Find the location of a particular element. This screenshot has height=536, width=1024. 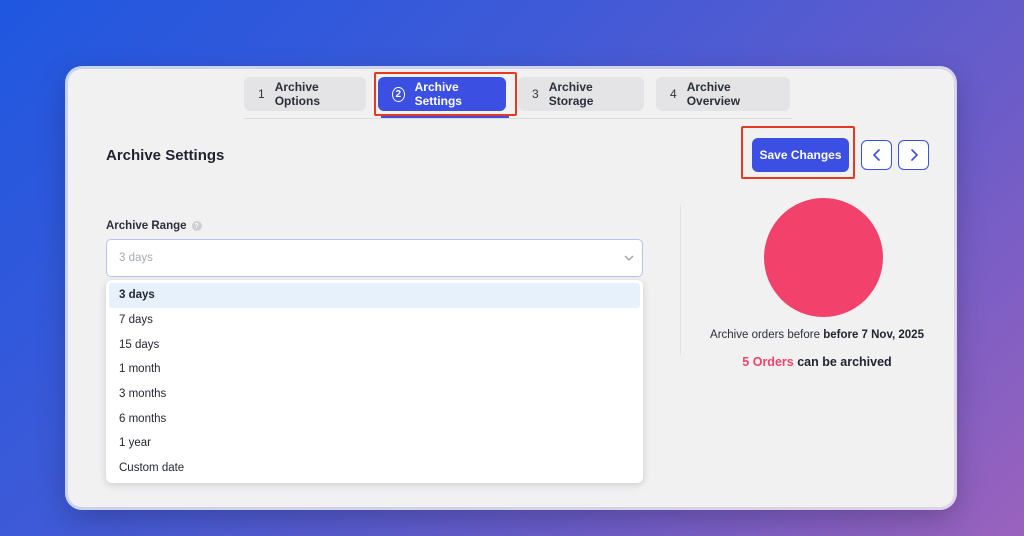

info-icon: ? is located at coordinates (196, 226).